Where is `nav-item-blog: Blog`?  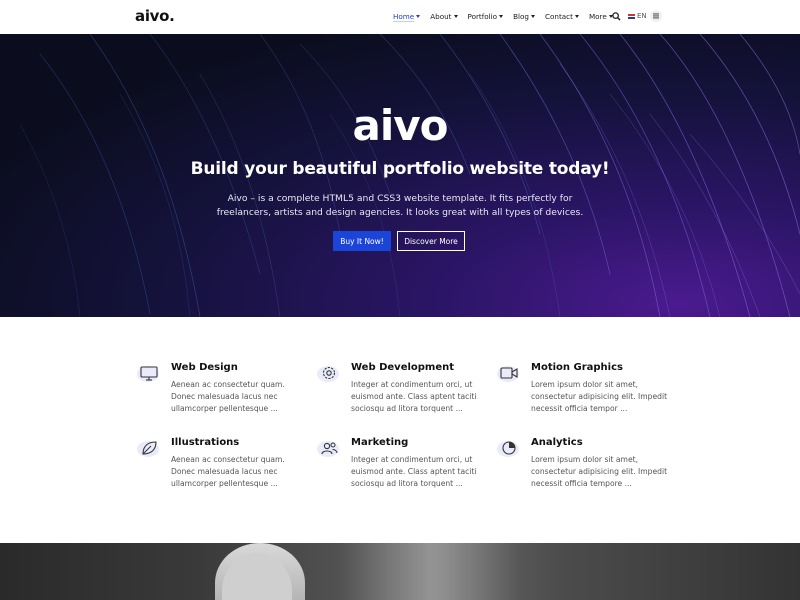
nav-item-blog: Blog is located at coordinates (524, 16).